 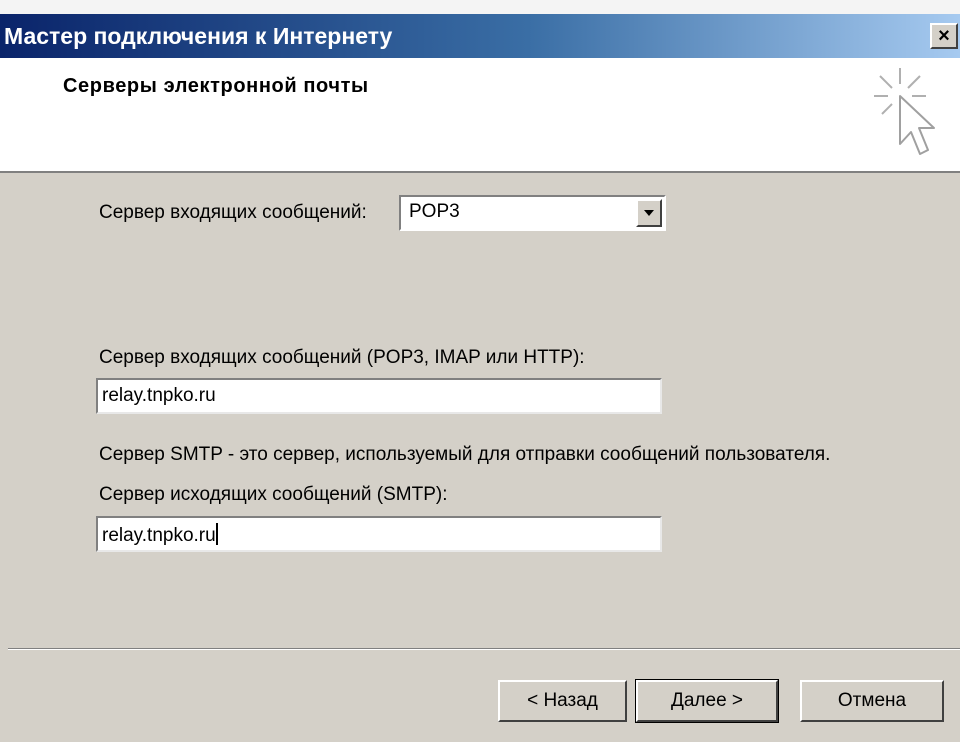 I want to click on incoming-server-input: relay.tnpko.ru, so click(x=379, y=396).